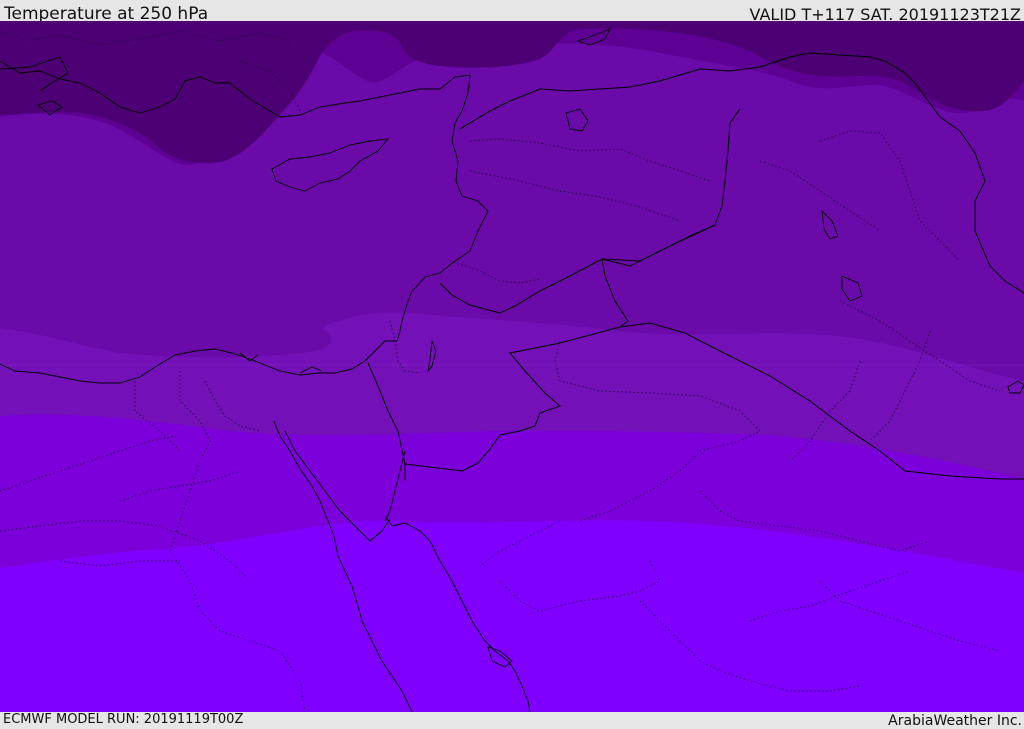 The height and width of the screenshot is (729, 1024). I want to click on brand-credit: ArabiaWeather Inc., so click(955, 721).